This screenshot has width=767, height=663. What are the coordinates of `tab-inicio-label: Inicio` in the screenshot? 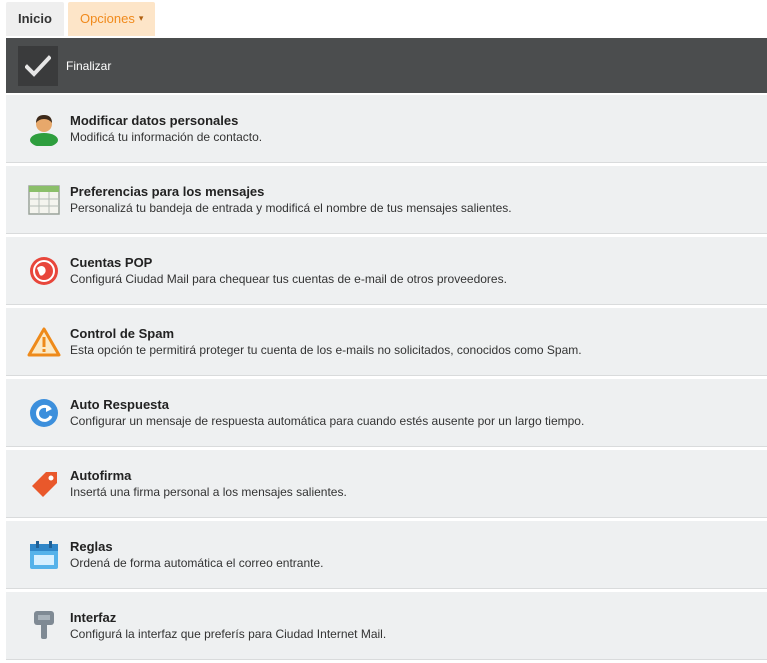 It's located at (35, 18).